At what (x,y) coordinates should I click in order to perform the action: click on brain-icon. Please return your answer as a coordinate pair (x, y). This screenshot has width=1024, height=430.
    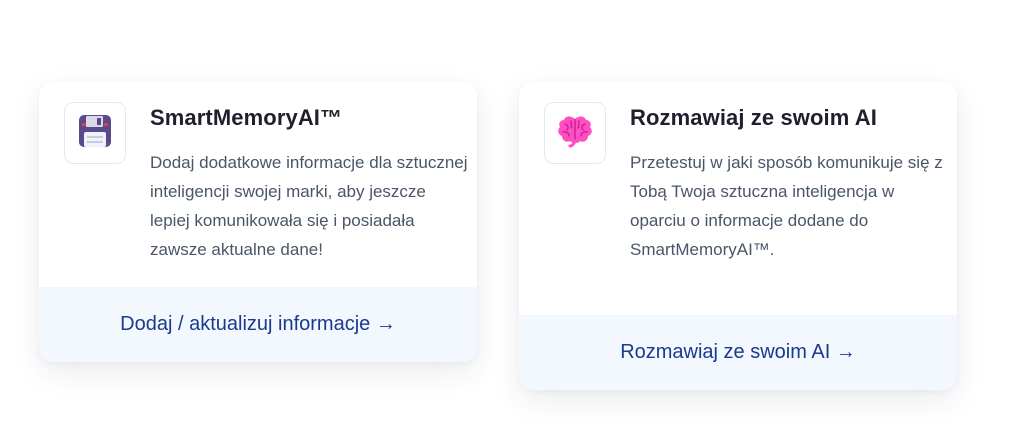
    Looking at the image, I should click on (575, 133).